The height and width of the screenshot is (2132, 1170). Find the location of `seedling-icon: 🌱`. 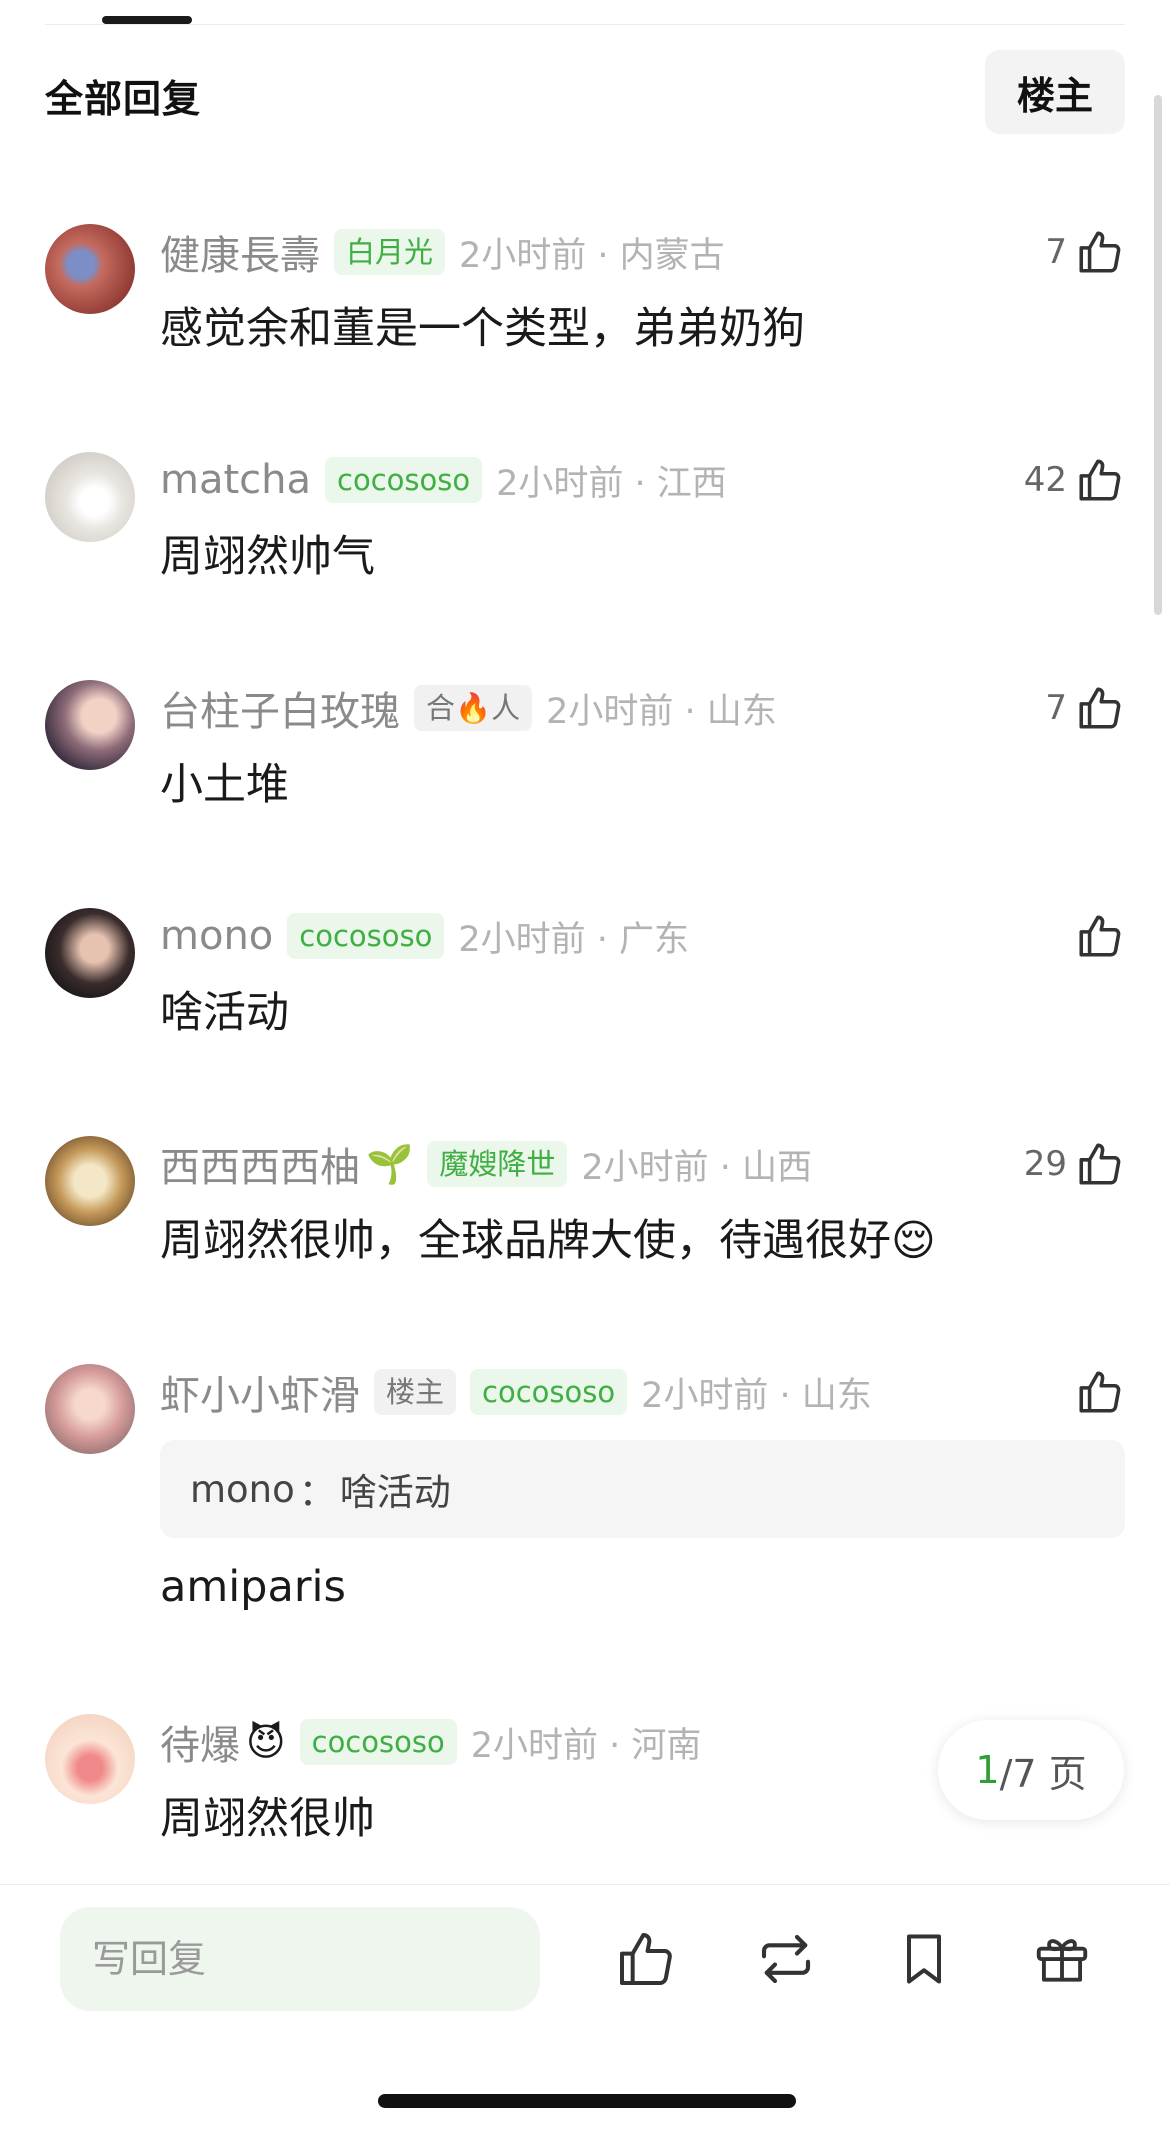

seedling-icon: 🌱 is located at coordinates (390, 1163).